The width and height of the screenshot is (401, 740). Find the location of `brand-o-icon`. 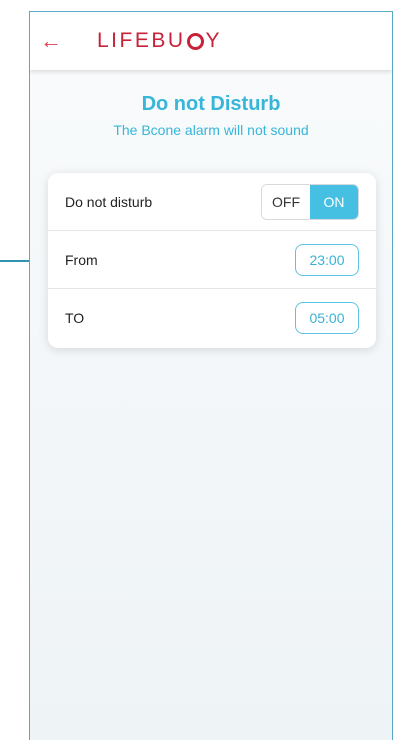

brand-o-icon is located at coordinates (195, 41).